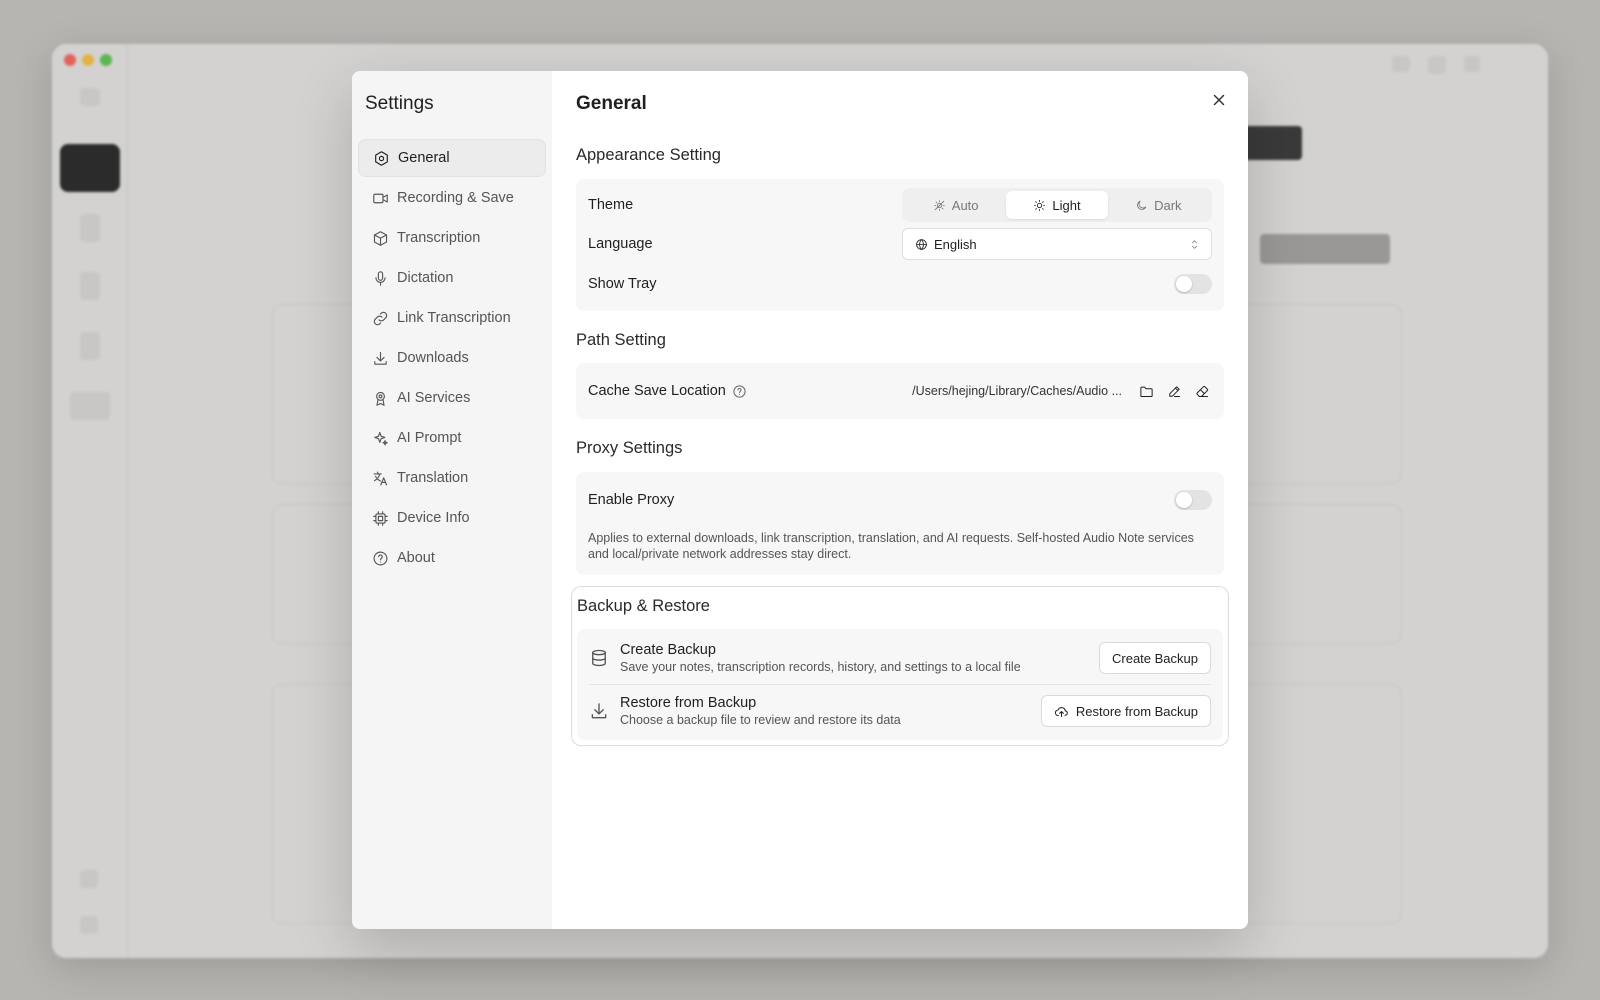 The image size is (1600, 1000). I want to click on language-row: Language English, so click(900, 244).